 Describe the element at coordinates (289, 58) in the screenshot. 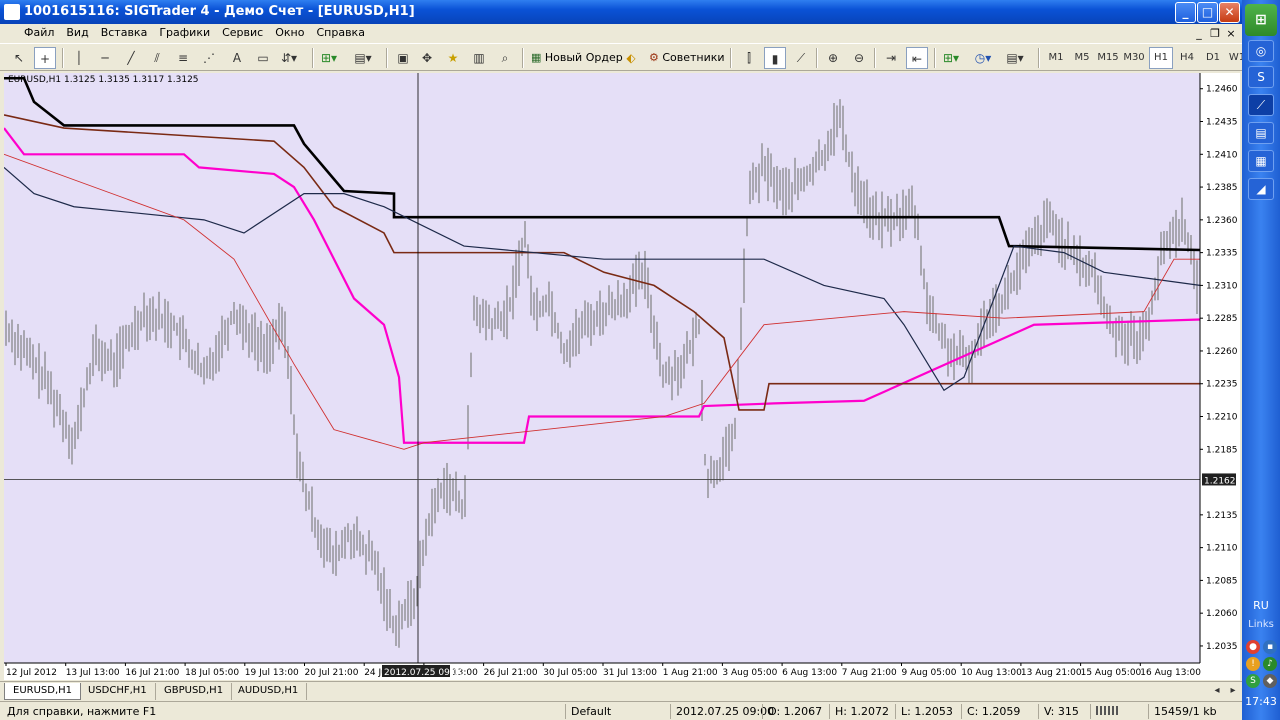

I see `arrows-icon: ⇵▾` at that location.